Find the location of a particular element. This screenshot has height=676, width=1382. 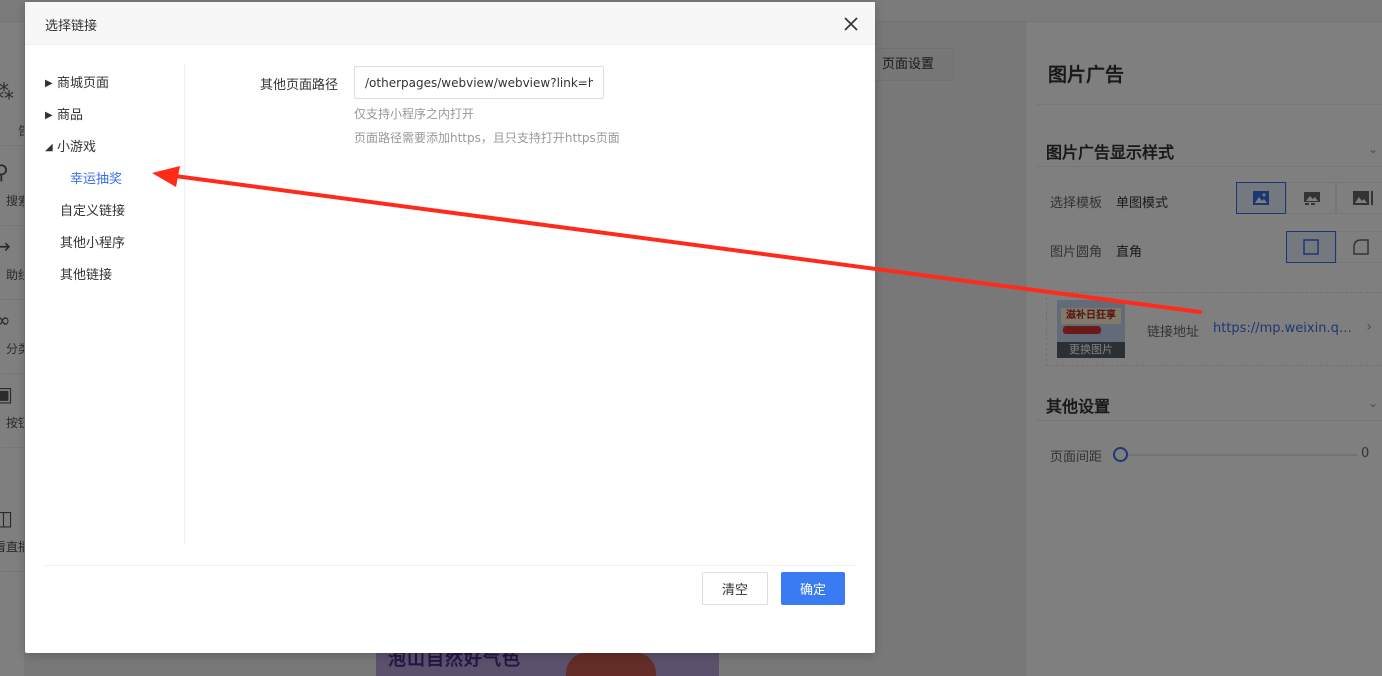

tree-item-label: 商品 is located at coordinates (70, 115).